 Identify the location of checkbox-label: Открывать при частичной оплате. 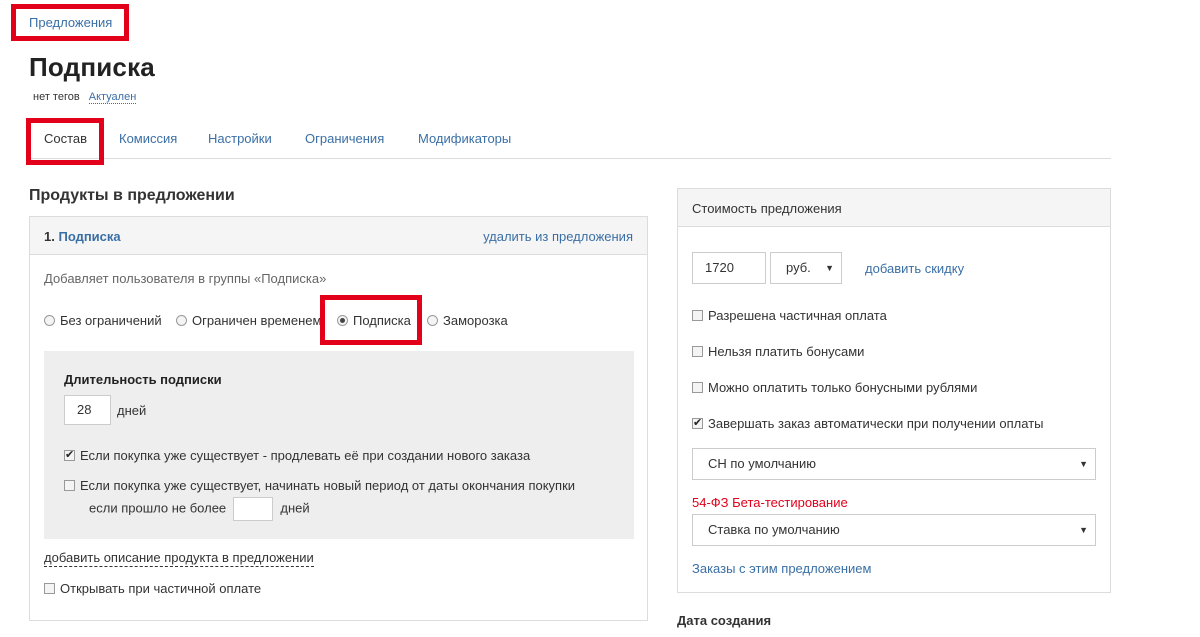
(161, 588).